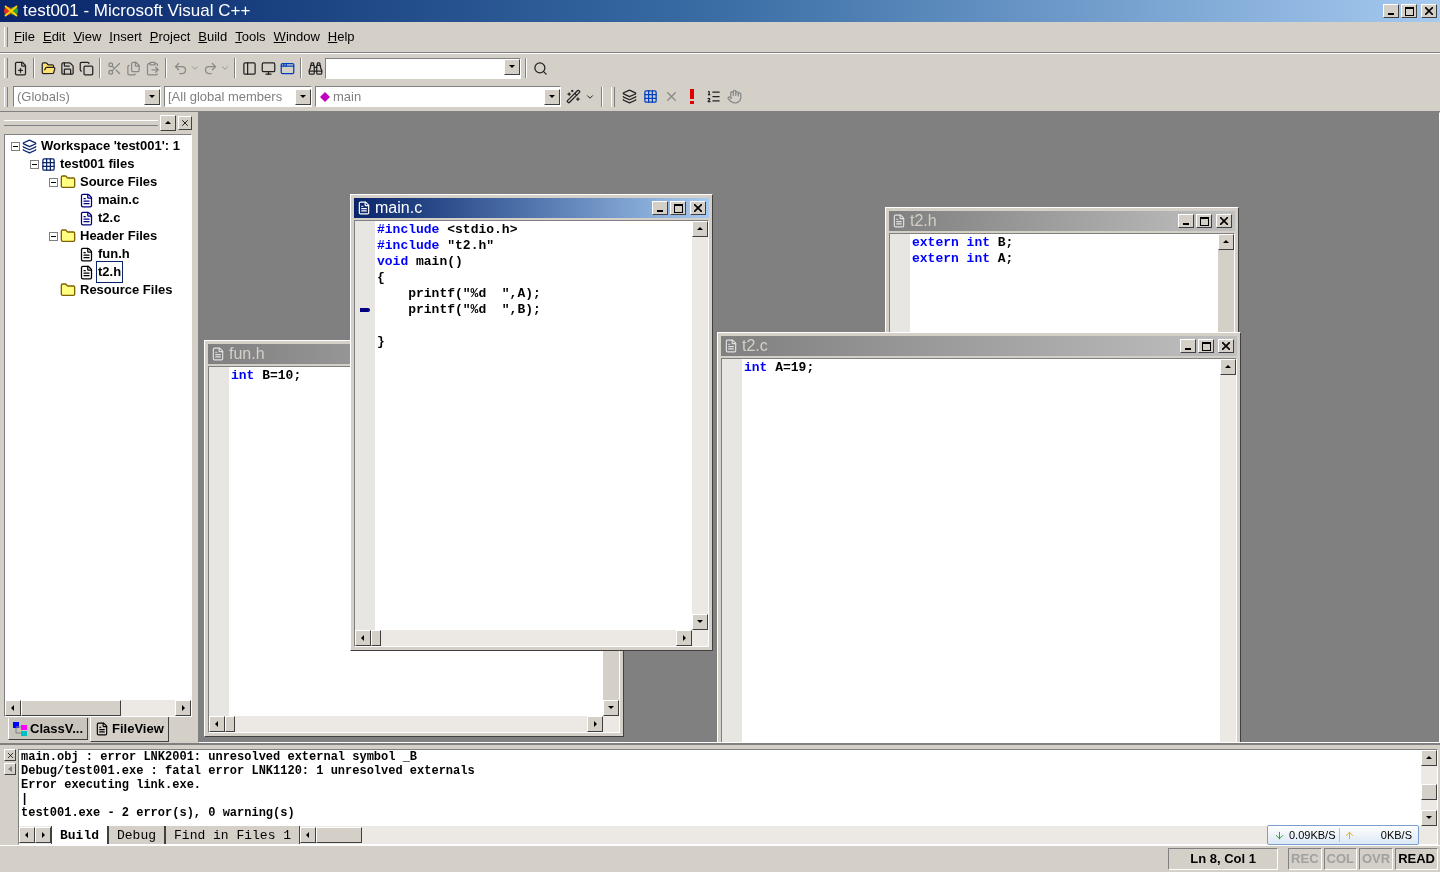 The image size is (1440, 872). I want to click on dropdown-button, so click(512, 66).